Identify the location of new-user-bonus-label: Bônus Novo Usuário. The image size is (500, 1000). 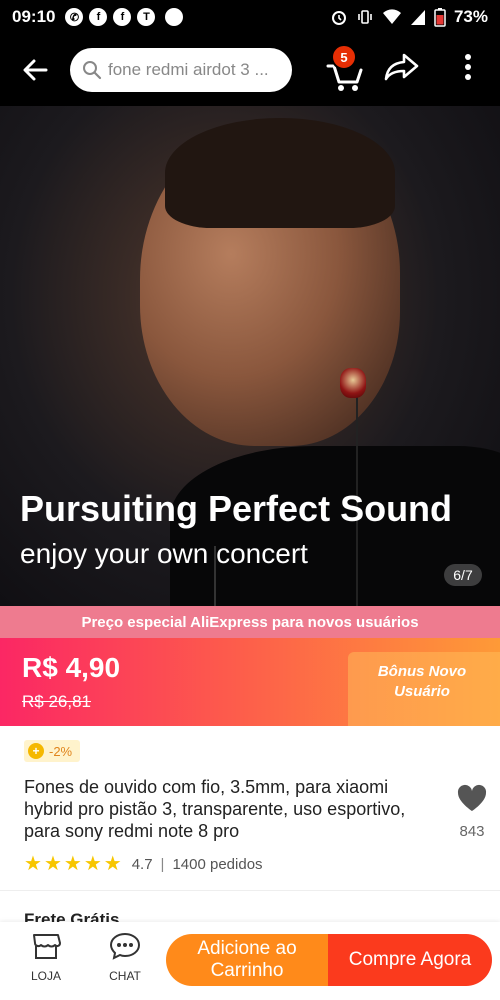
(422, 682).